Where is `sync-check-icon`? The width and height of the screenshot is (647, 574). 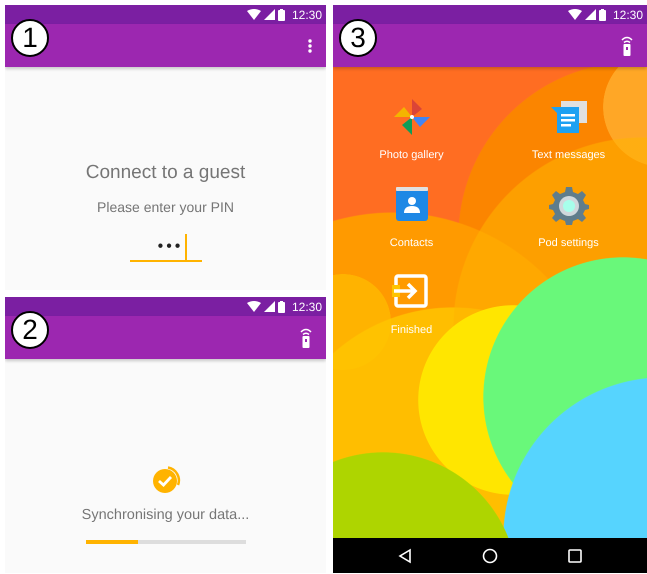
sync-check-icon is located at coordinates (165, 480).